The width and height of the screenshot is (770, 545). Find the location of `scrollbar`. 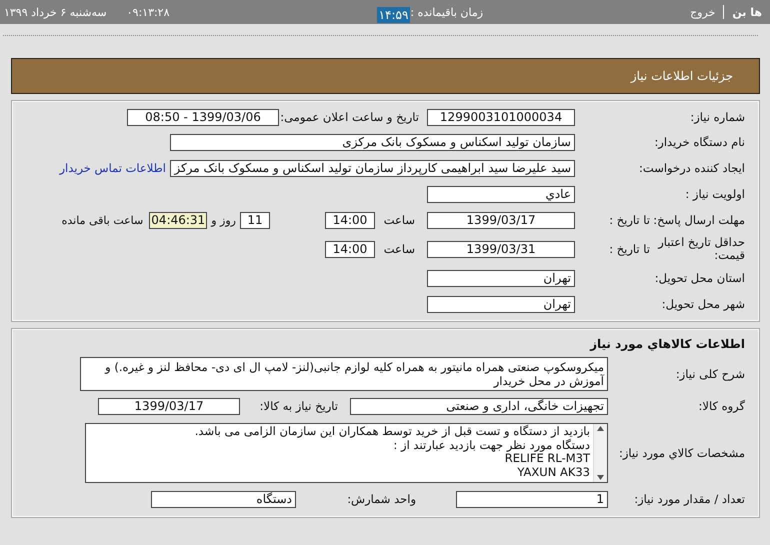

scrollbar is located at coordinates (600, 453).